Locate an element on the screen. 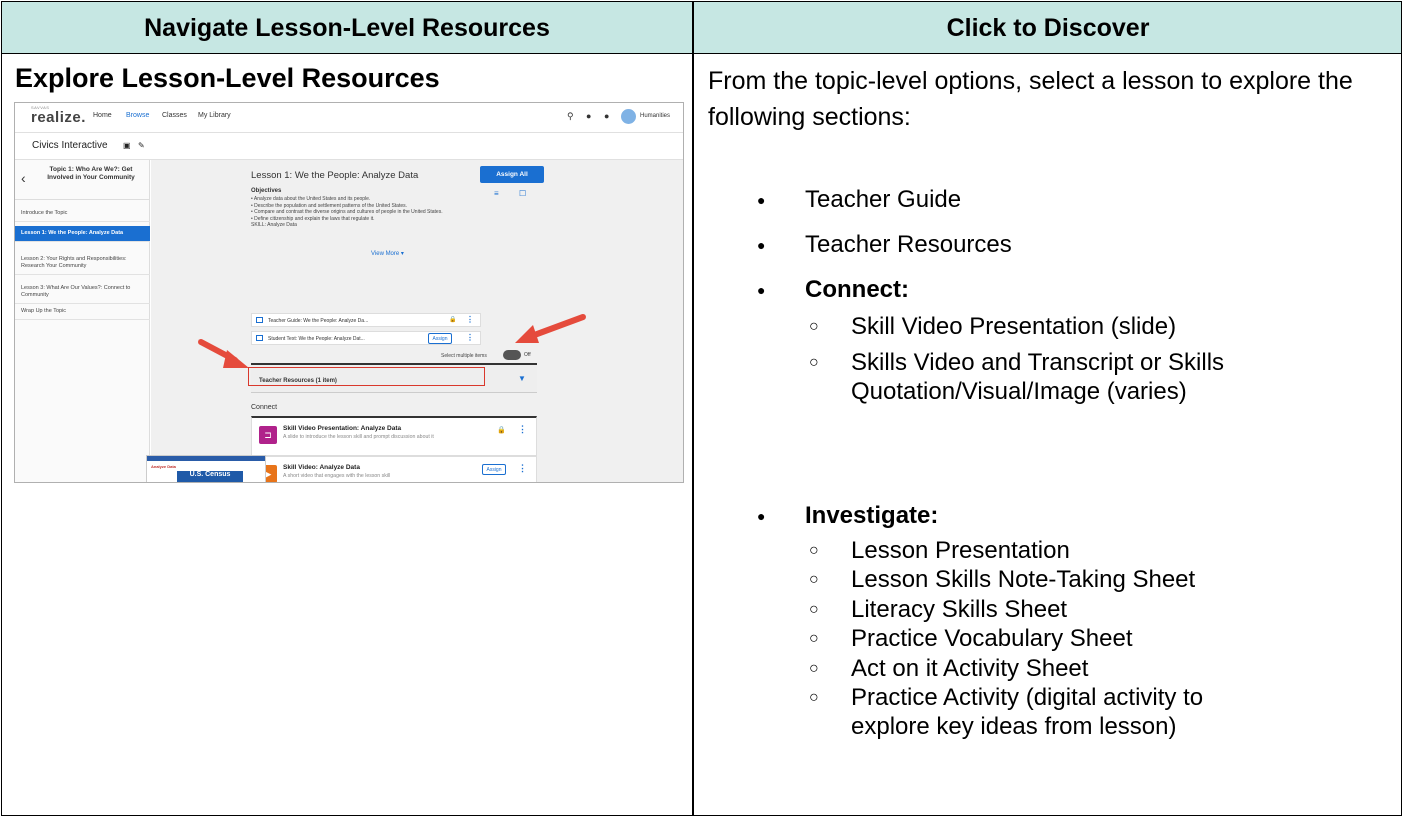 The height and width of the screenshot is (816, 1403). search-icon: ⚲ is located at coordinates (570, 116).